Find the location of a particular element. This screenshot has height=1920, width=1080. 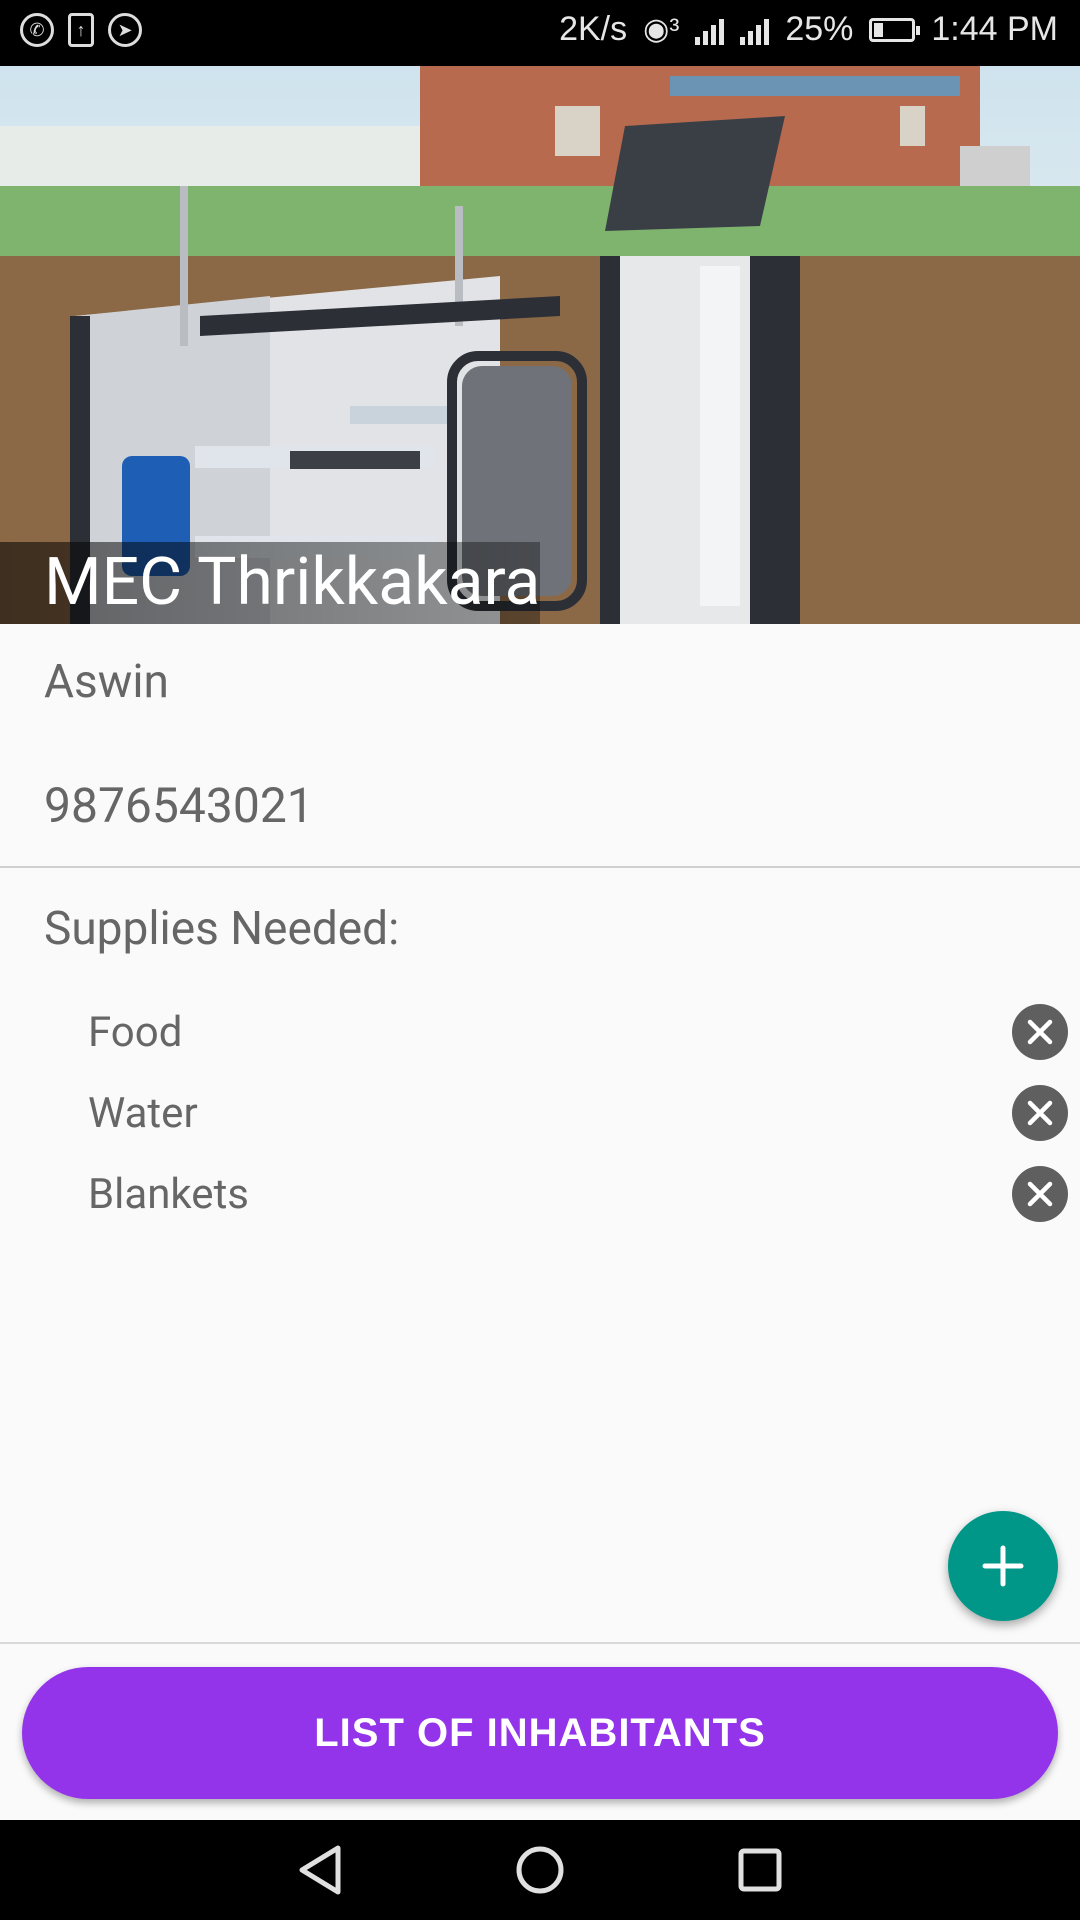

add-supply-button is located at coordinates (1003, 1566).